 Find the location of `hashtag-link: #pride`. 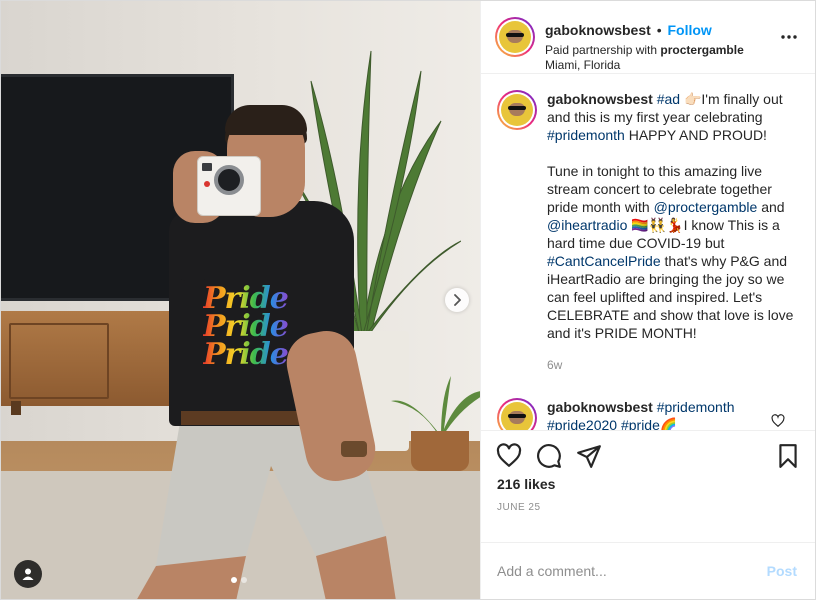

hashtag-link: #pride is located at coordinates (640, 423).